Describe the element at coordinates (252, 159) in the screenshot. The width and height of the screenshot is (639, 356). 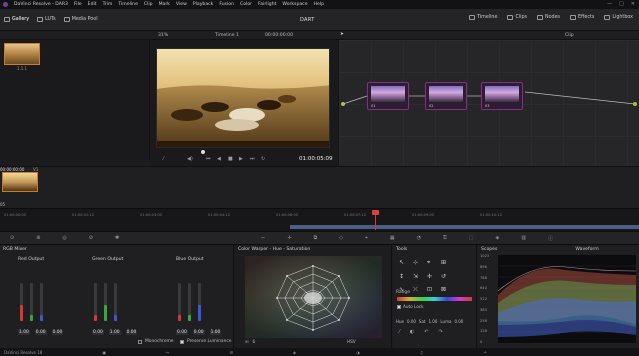
I see `skip-end-icon: ⏭` at that location.